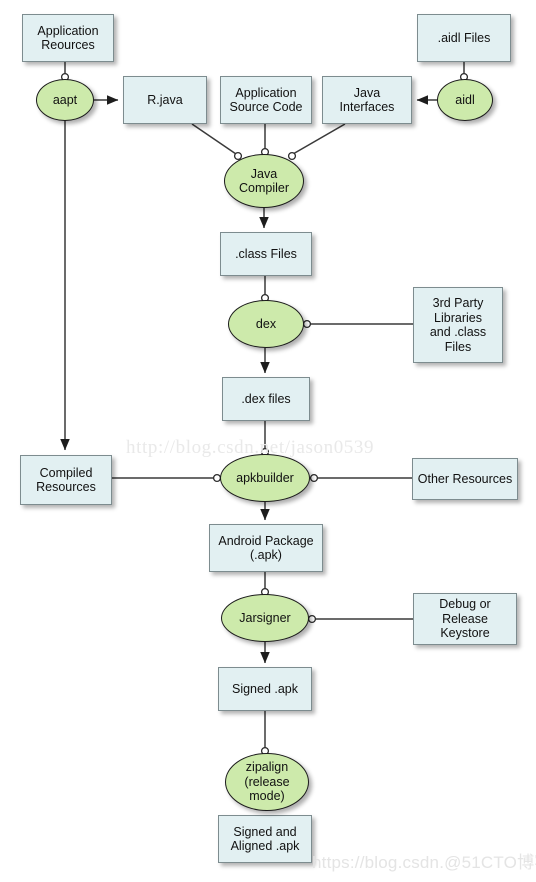 The image size is (536, 882). I want to click on edge-javainterfaces-javacompiler, so click(319, 139).